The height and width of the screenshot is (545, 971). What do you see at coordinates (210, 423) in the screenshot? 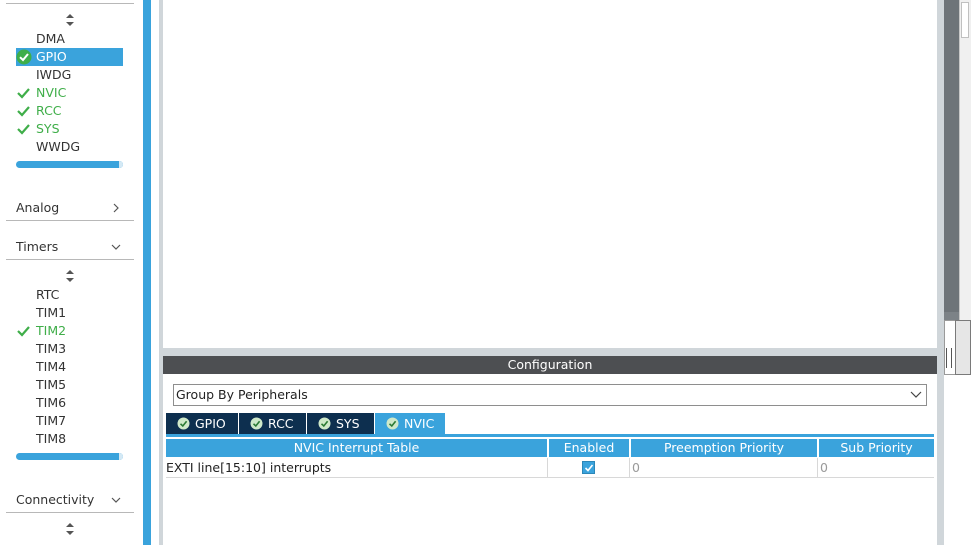
I see `tab-label: GPIO` at bounding box center [210, 423].